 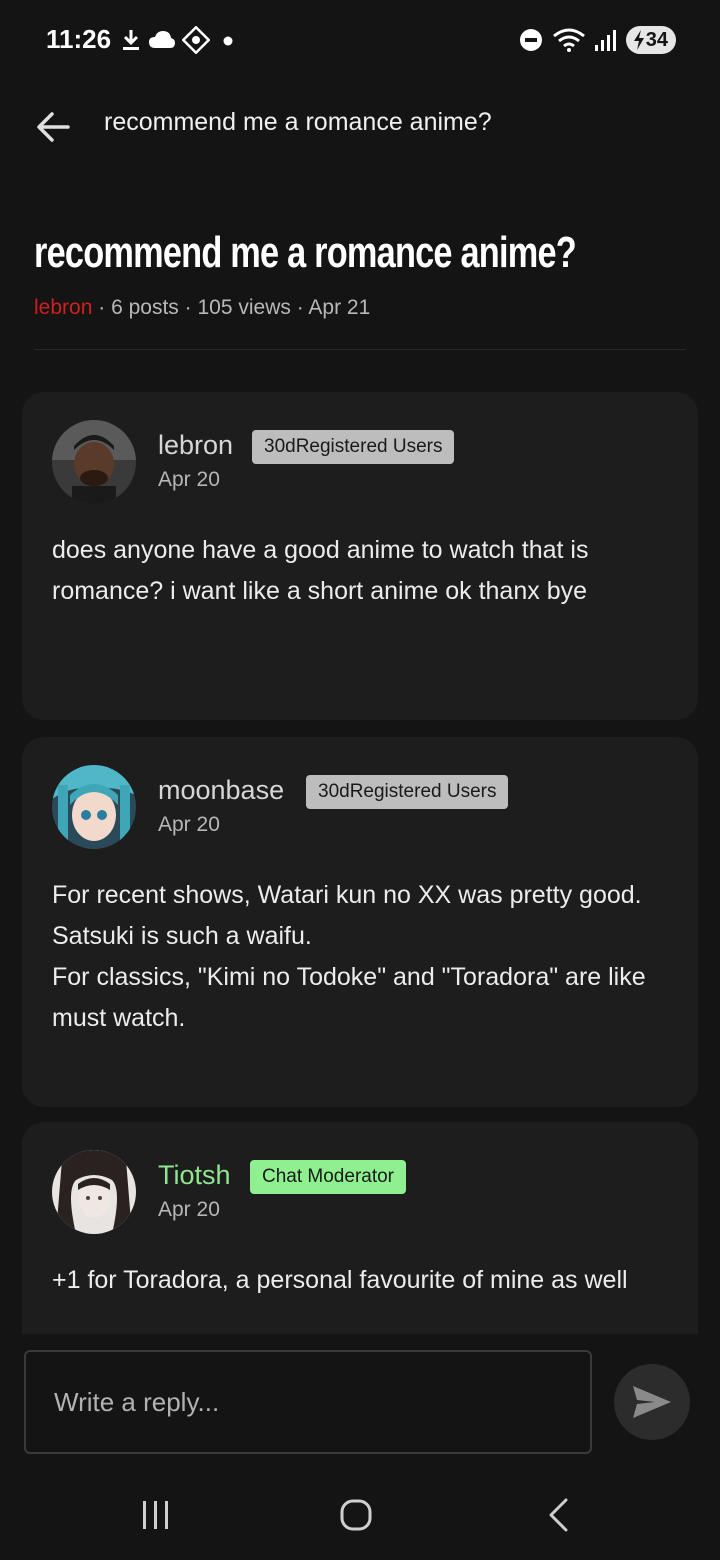 I want to click on arrow-left-icon, so click(x=53, y=127).